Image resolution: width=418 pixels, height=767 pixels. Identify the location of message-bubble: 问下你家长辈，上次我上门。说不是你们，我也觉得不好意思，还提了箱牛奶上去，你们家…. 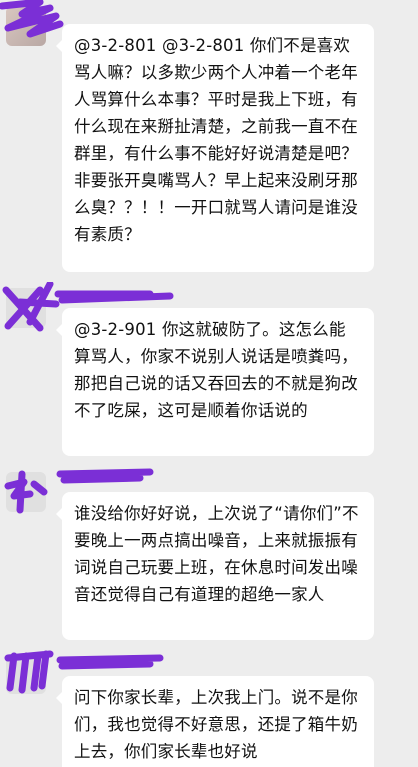
(215, 721).